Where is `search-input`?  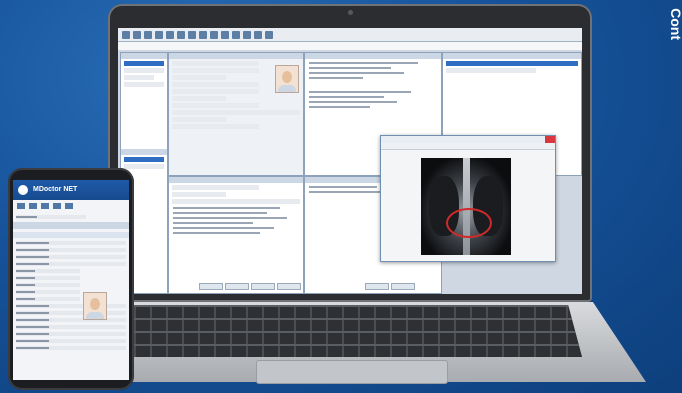
search-input is located at coordinates (51, 217).